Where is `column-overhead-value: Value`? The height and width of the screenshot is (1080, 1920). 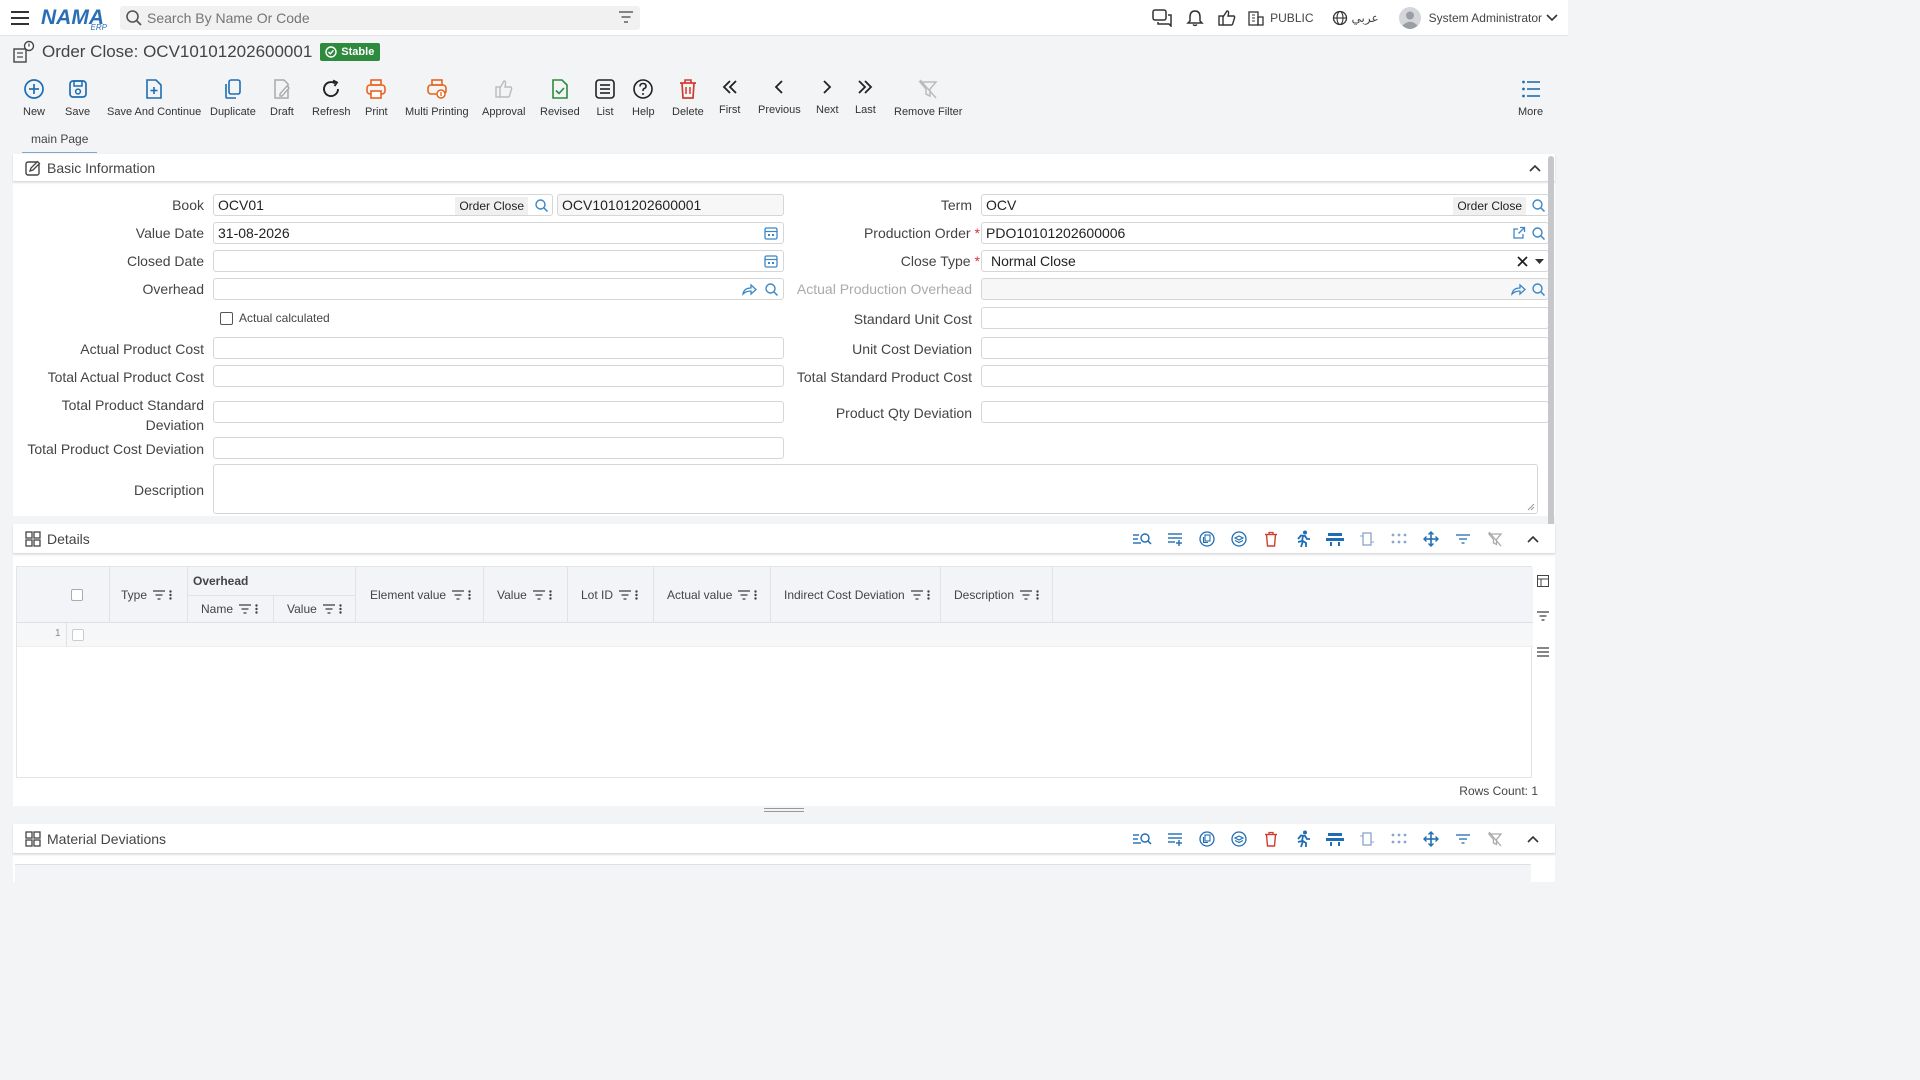
column-overhead-value: Value is located at coordinates (314, 609).